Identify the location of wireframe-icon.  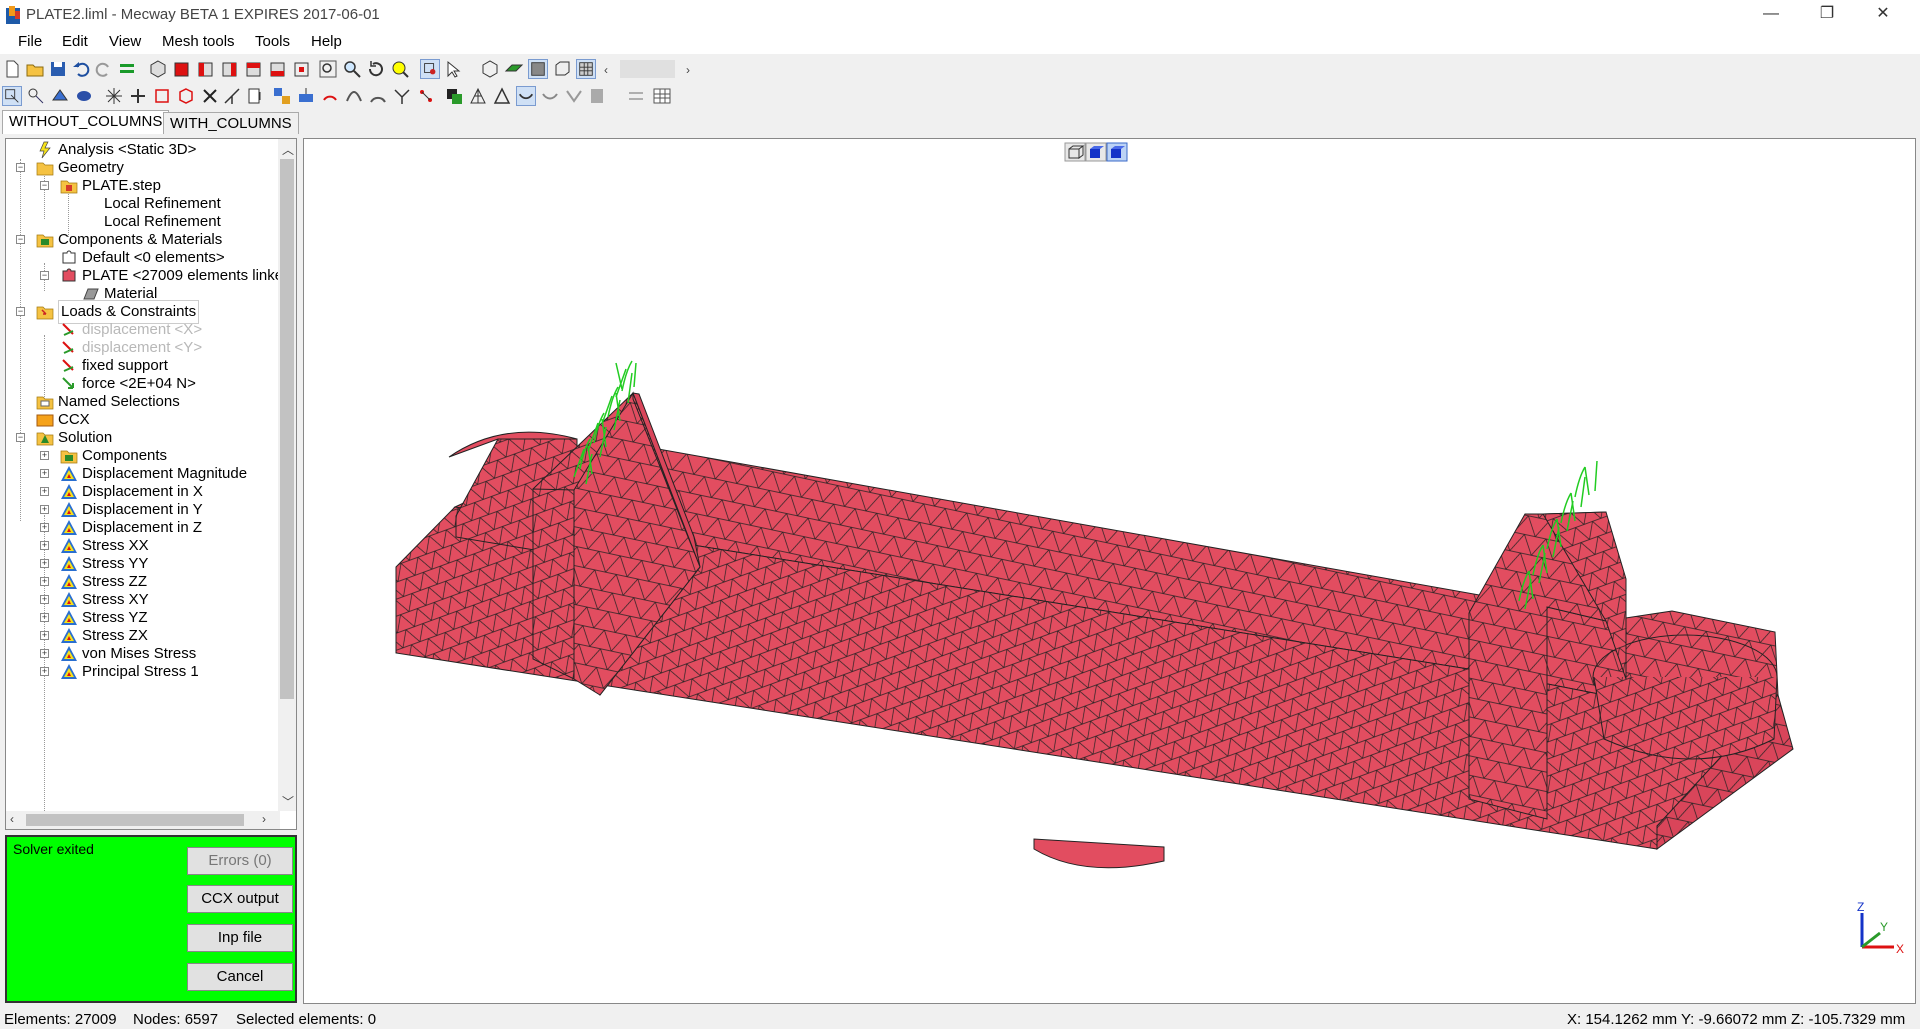
(490, 69).